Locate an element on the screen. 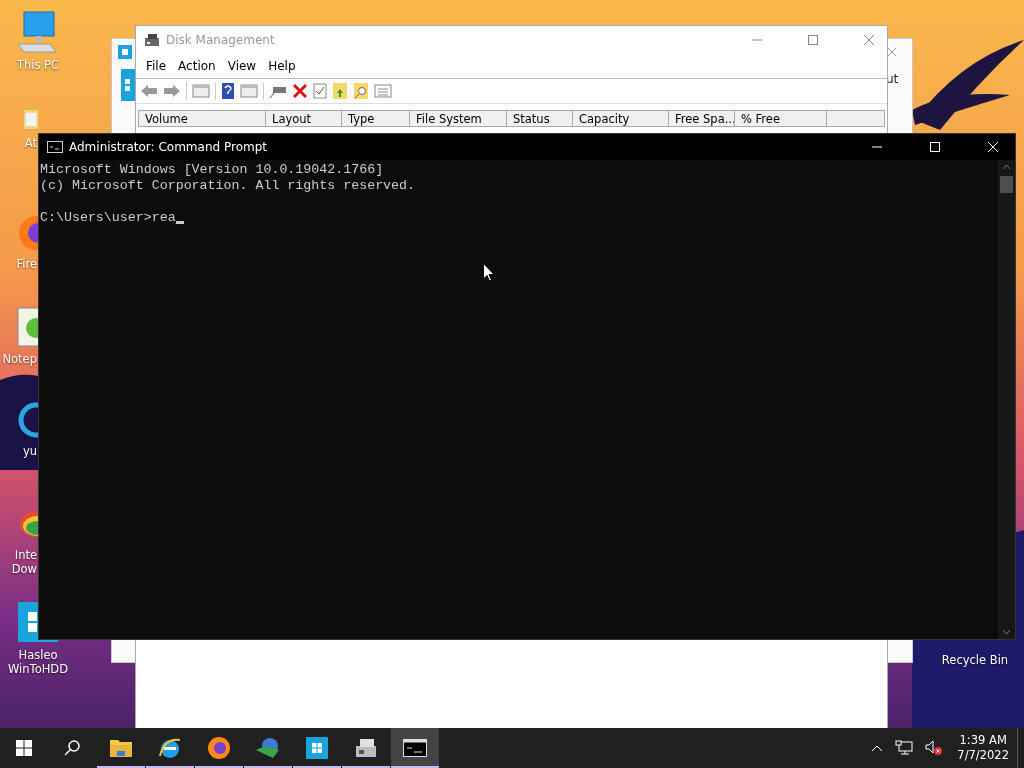 The height and width of the screenshot is (768, 1024). back-arrow-icon is located at coordinates (149, 91).